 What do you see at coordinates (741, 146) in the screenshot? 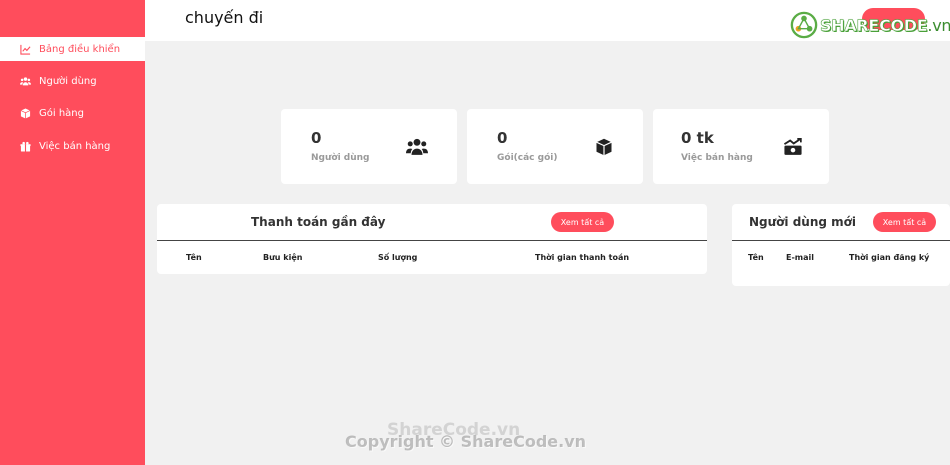
I see `stat-card-sales: 0 tk Việc bán hàng` at bounding box center [741, 146].